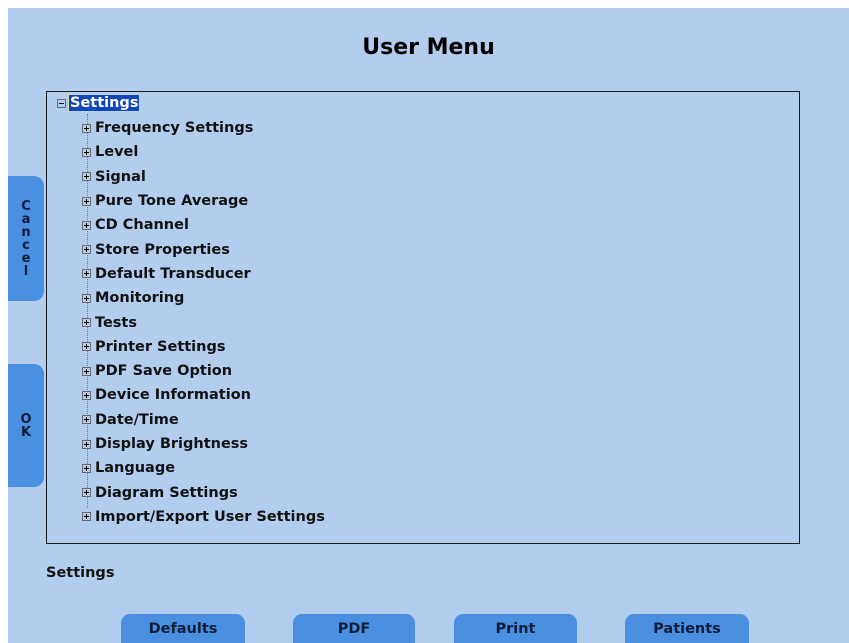 This screenshot has height=643, width=849. Describe the element at coordinates (140, 298) in the screenshot. I see `tree-item-label: Monitoring` at that location.